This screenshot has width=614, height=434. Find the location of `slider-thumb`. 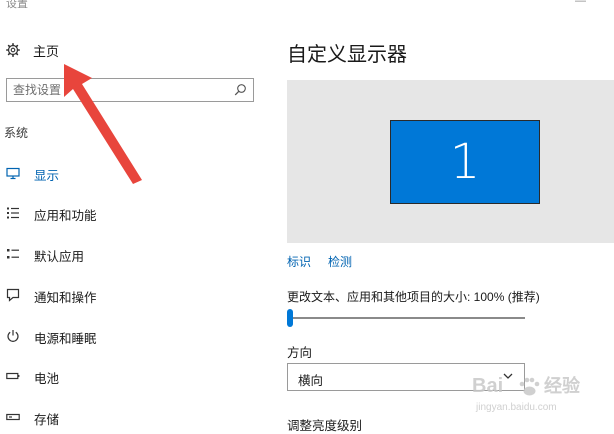

slider-thumb is located at coordinates (290, 318).